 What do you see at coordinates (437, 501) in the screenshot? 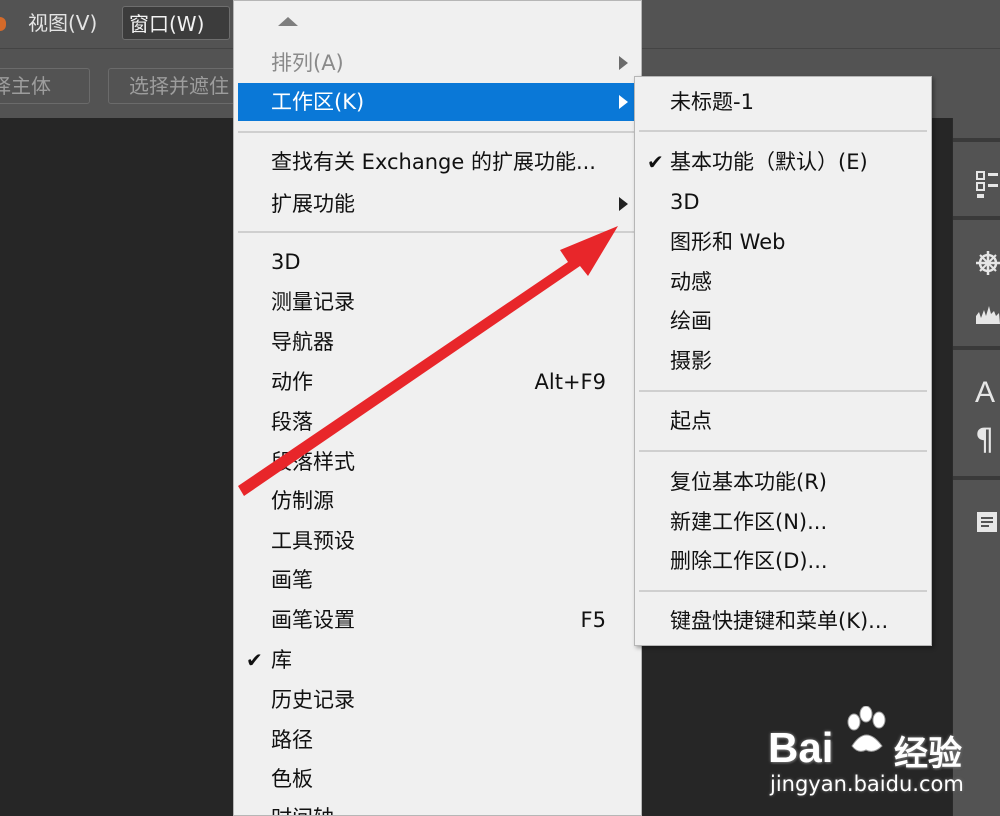
I see `menu-item-clone-source: 仿制源` at bounding box center [437, 501].